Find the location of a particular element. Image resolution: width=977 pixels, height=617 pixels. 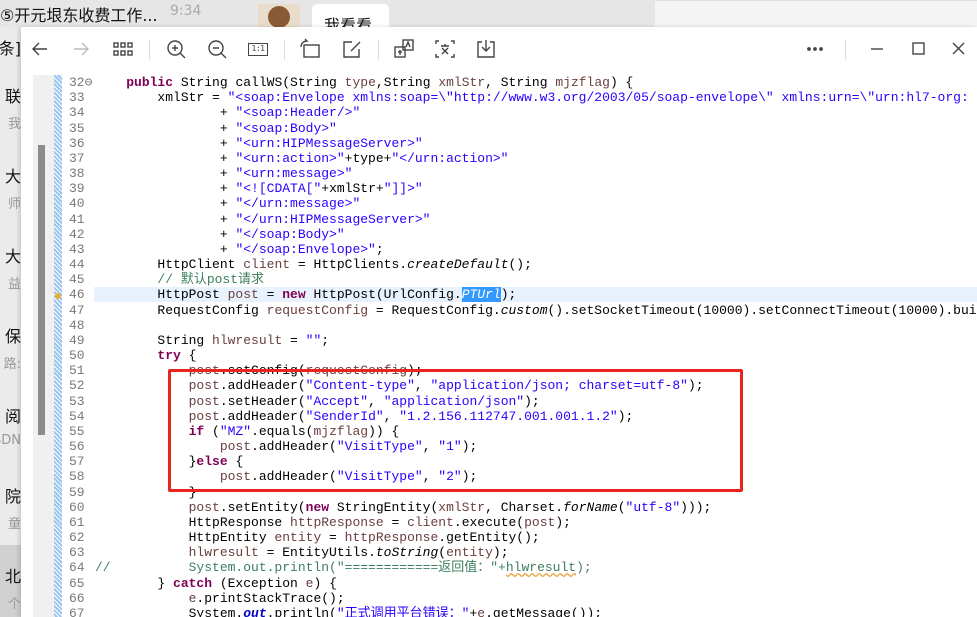

thumbnails-button is located at coordinates (123, 49).